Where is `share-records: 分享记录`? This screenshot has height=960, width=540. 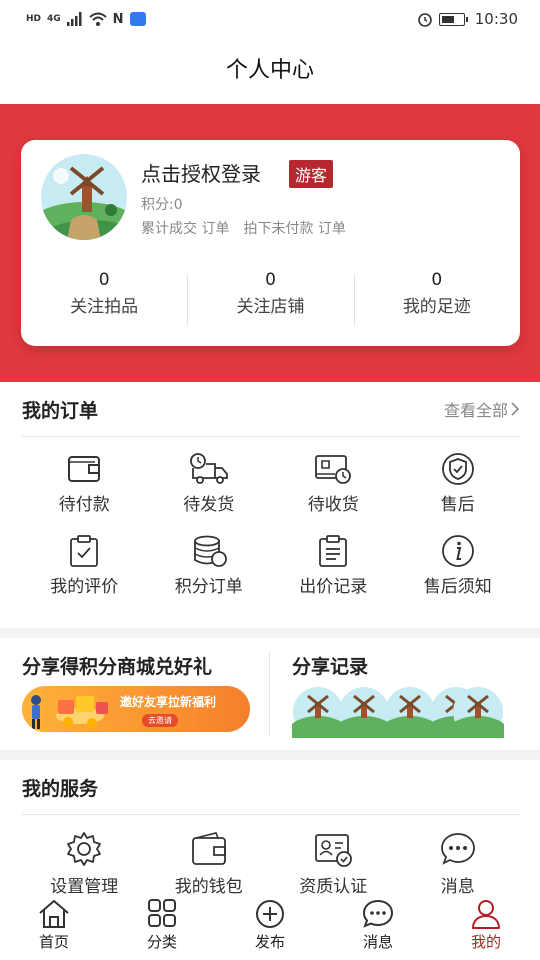 share-records: 分享记录 is located at coordinates (398, 695).